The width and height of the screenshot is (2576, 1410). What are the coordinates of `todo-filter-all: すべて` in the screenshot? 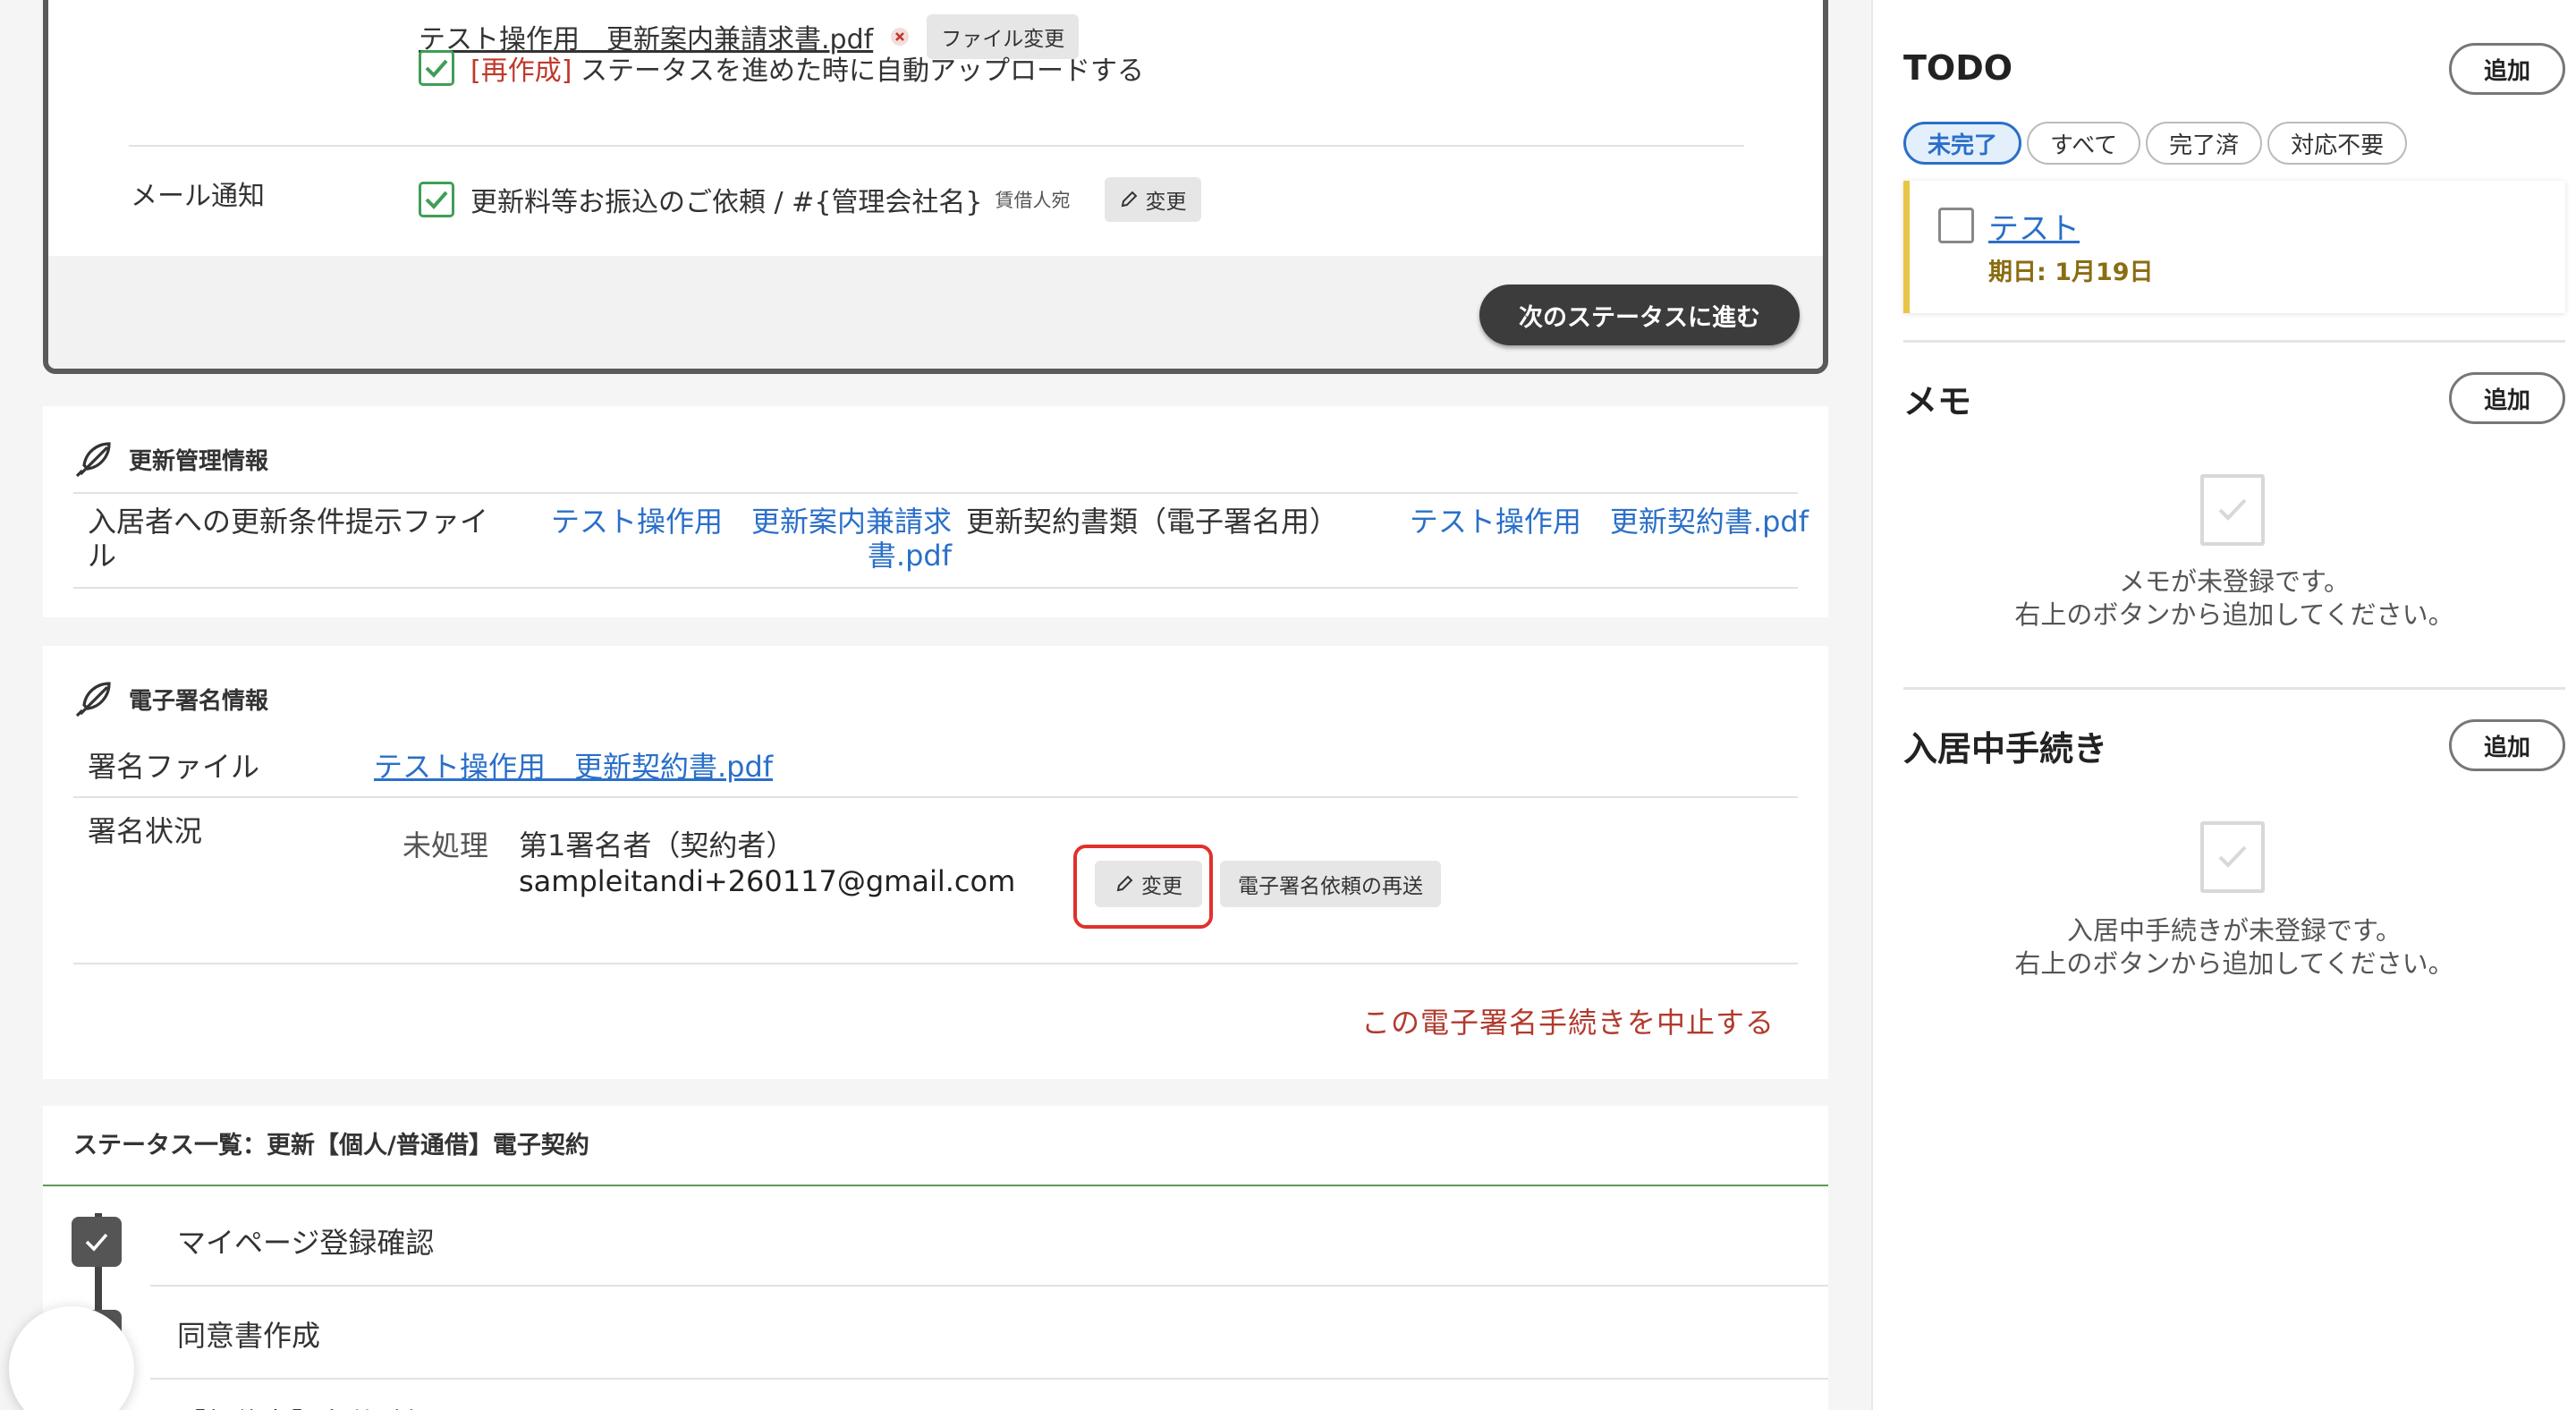 It's located at (2084, 144).